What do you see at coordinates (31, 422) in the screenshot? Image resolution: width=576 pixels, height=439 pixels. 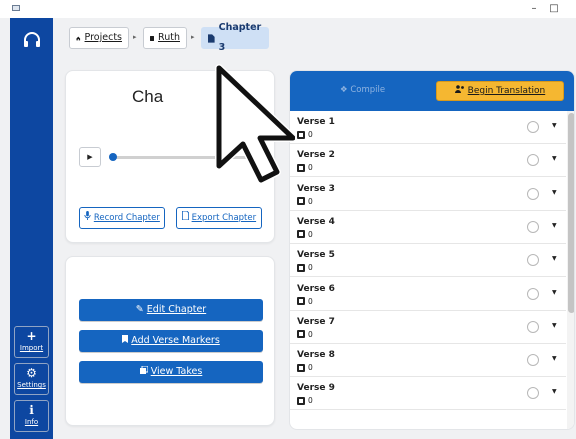 I see `sidebar-item-label: Info` at bounding box center [31, 422].